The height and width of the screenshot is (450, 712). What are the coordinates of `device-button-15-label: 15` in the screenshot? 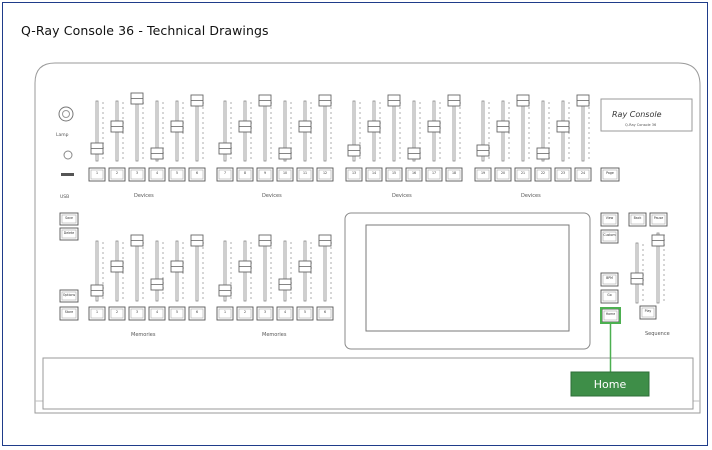 It's located at (394, 173).